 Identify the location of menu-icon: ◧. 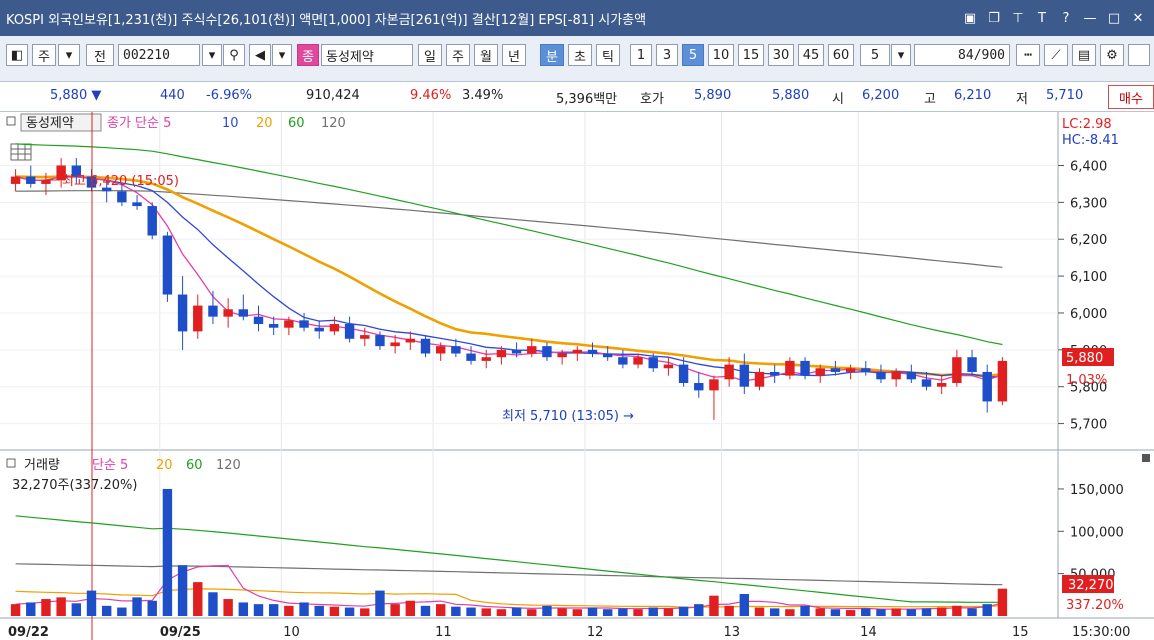
(17, 55).